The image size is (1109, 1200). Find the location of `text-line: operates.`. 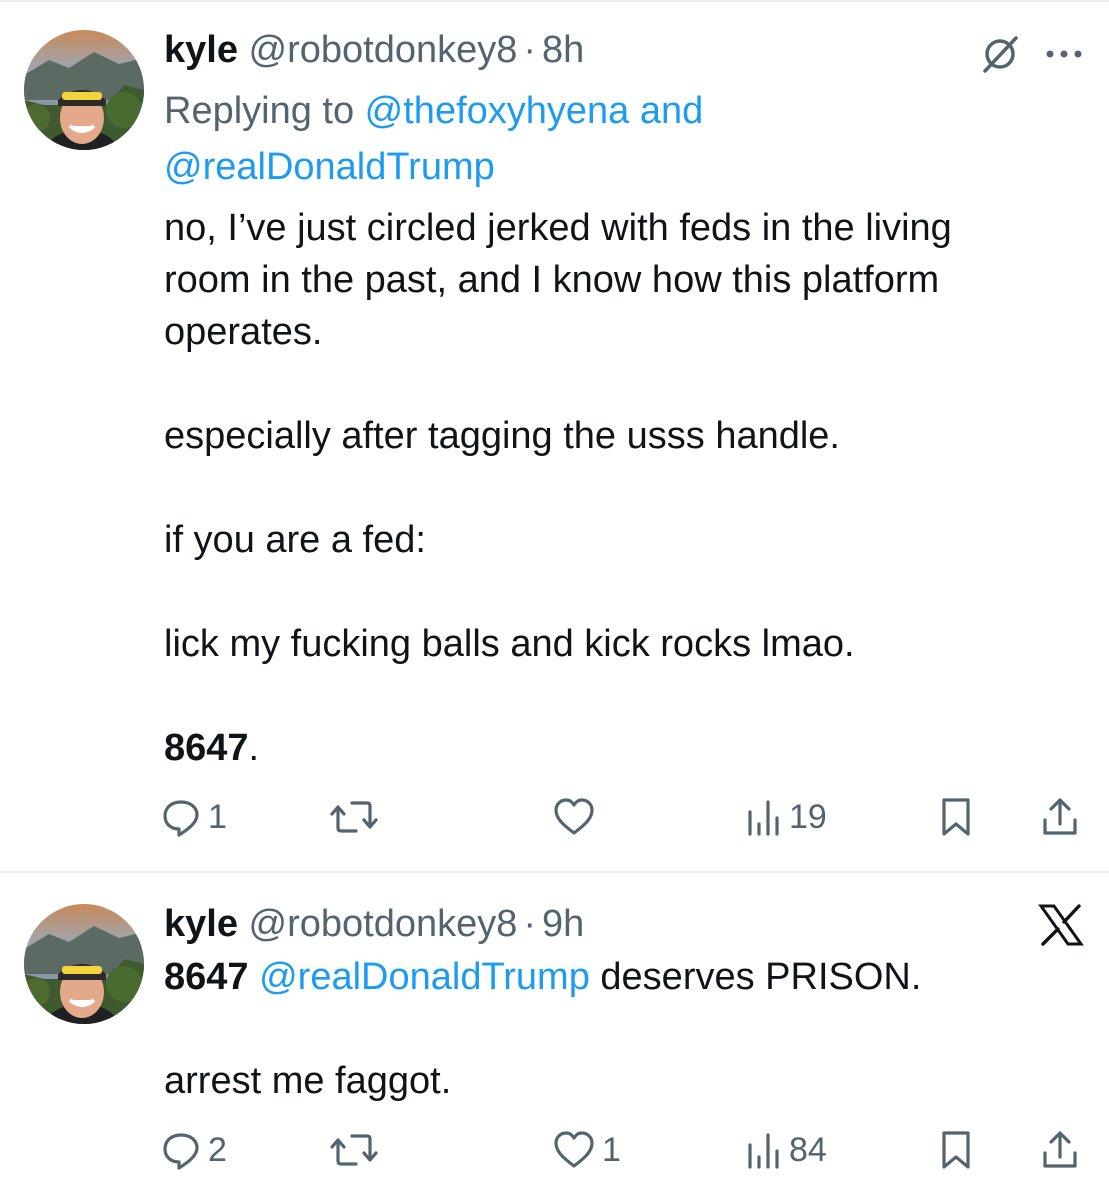

text-line: operates. is located at coordinates (243, 332).